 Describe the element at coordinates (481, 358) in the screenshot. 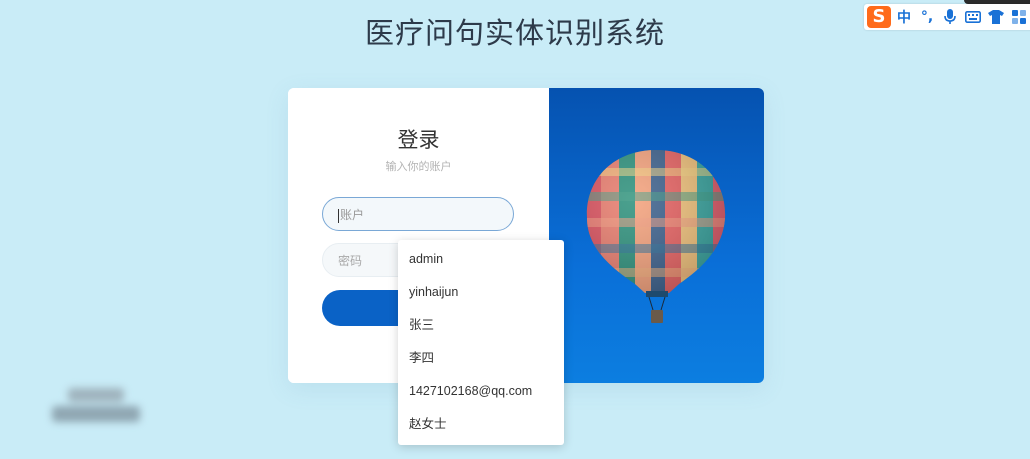

I see `autocomplete-option: 李四` at that location.